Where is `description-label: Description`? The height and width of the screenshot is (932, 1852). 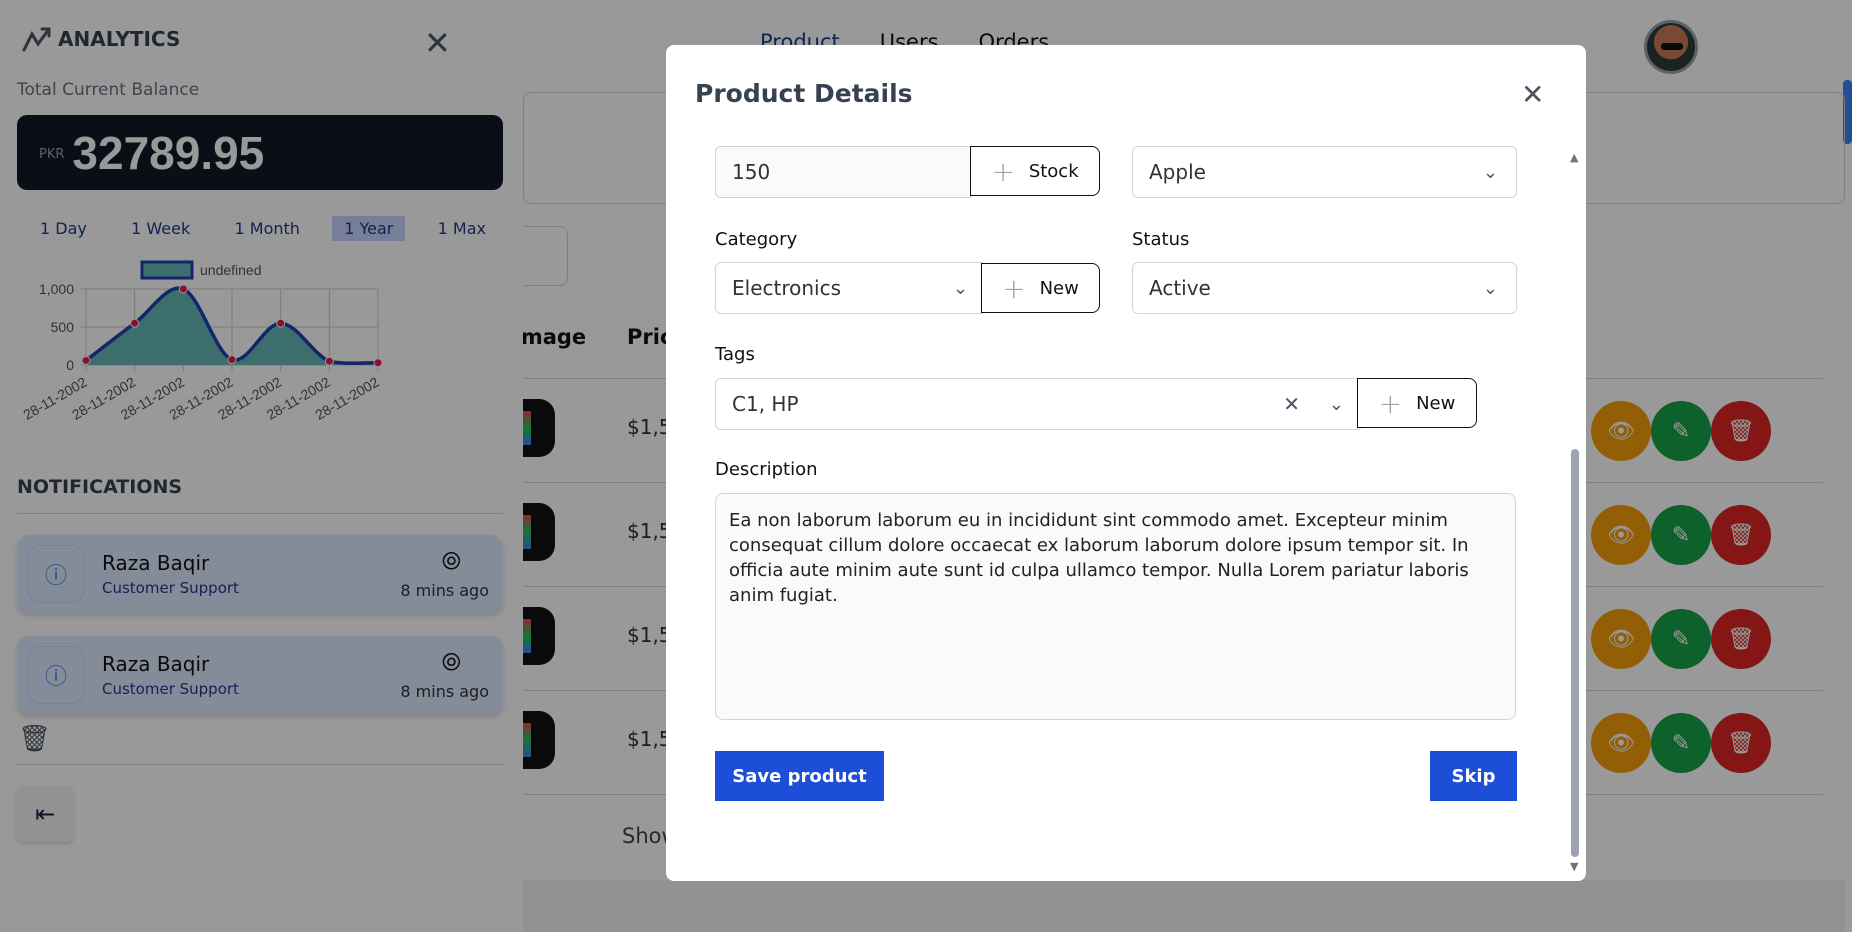
description-label: Description is located at coordinates (766, 469).